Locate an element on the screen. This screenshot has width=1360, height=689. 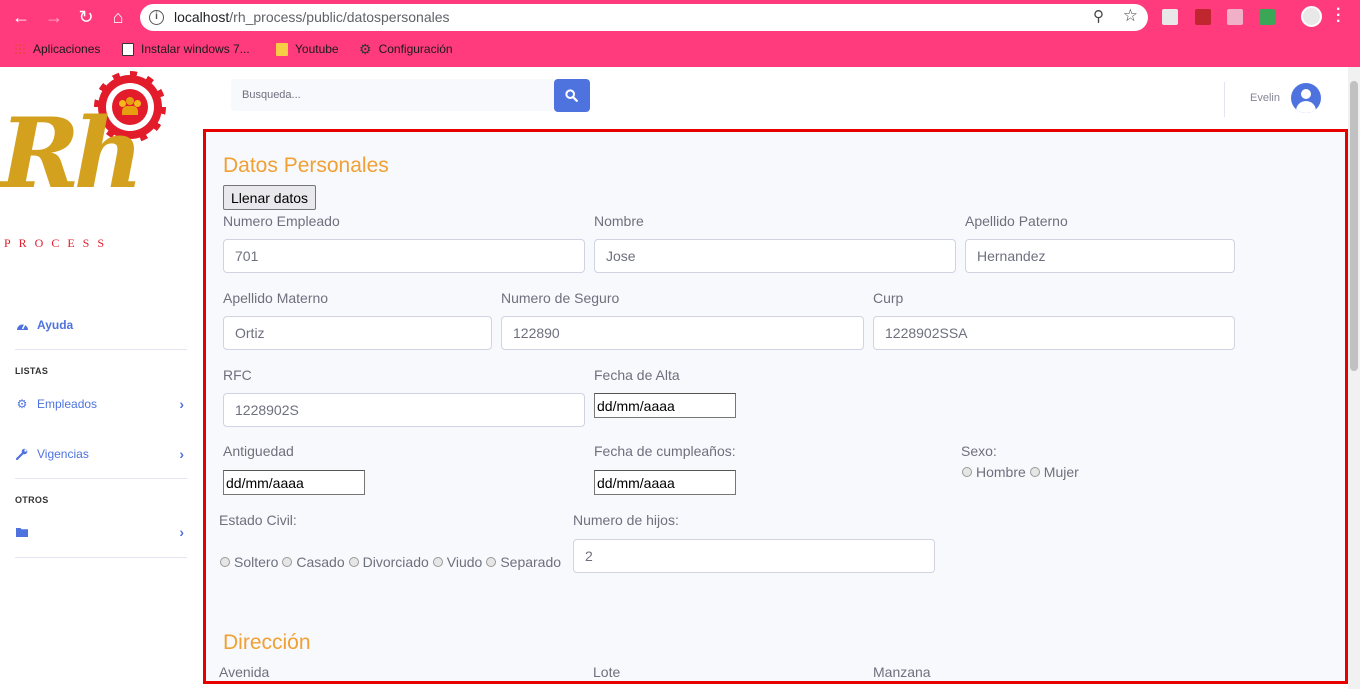
fecha-alta-field is located at coordinates (665, 405).